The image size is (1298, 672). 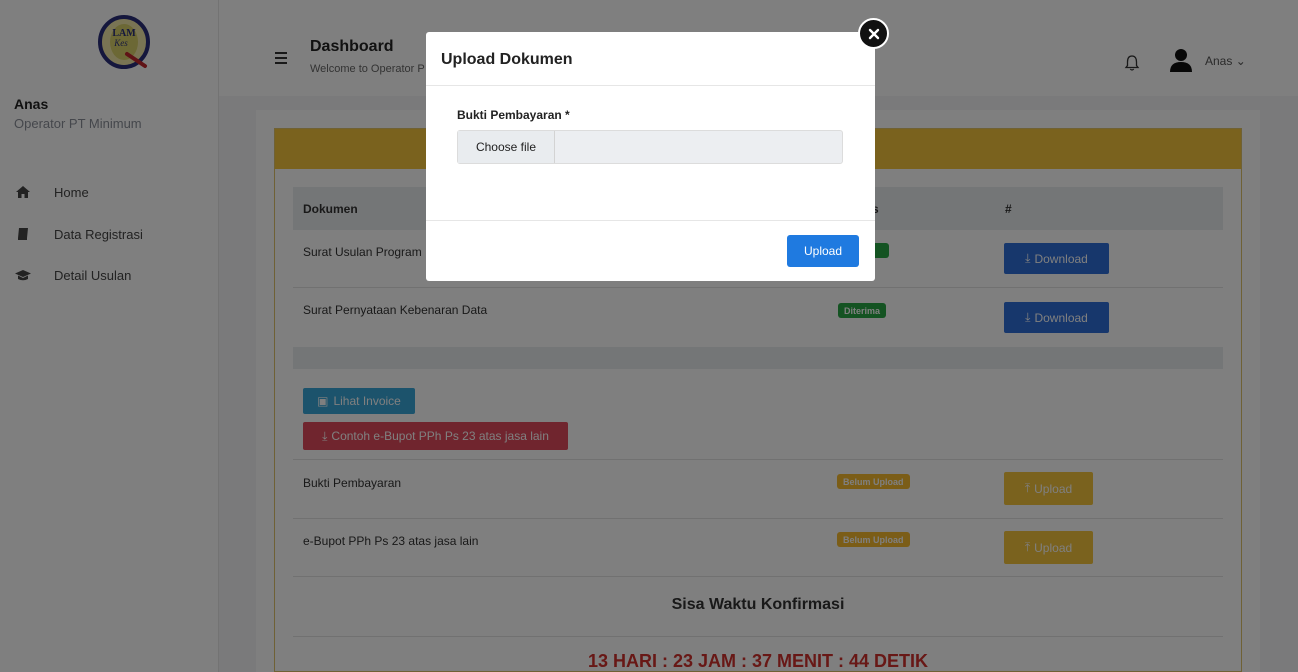 What do you see at coordinates (513, 115) in the screenshot?
I see `bukti-pembayaran-label: Bukti Pembayaran *` at bounding box center [513, 115].